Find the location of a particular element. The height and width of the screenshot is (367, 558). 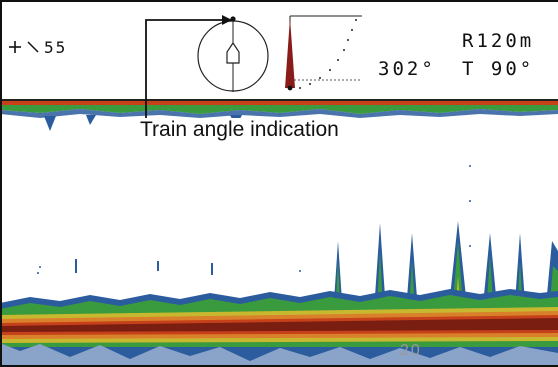

bearing-readout: 55 is located at coordinates (37, 47).